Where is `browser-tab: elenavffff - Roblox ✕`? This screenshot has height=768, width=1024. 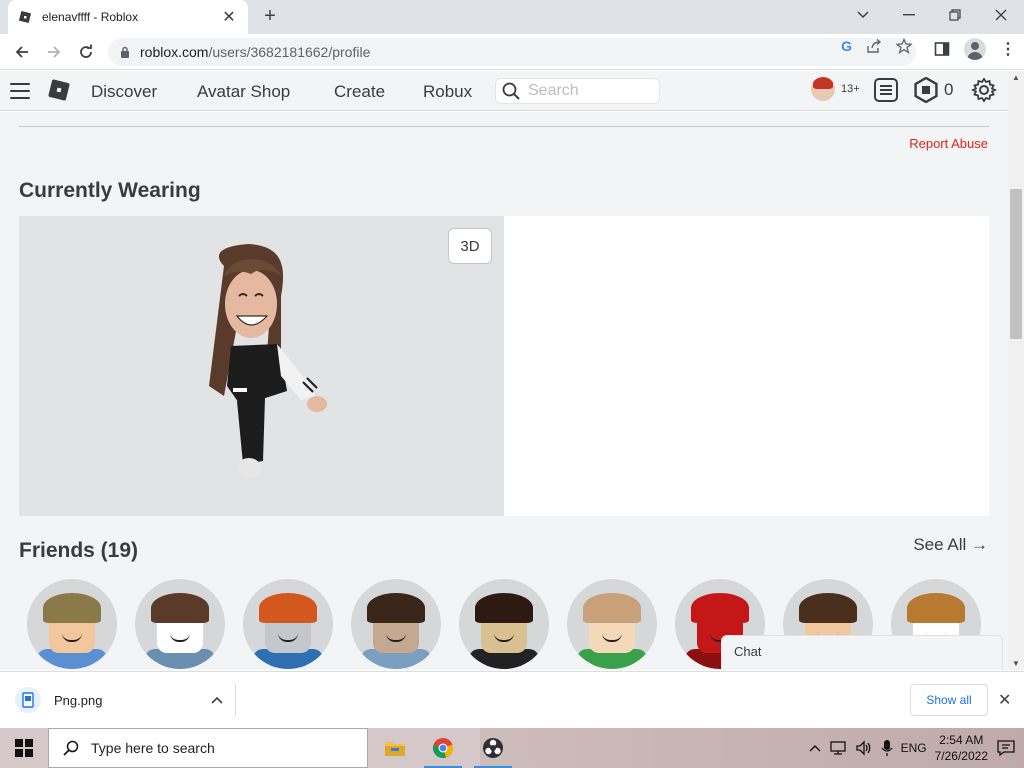 browser-tab: elenavffff - Roblox ✕ is located at coordinates (128, 17).